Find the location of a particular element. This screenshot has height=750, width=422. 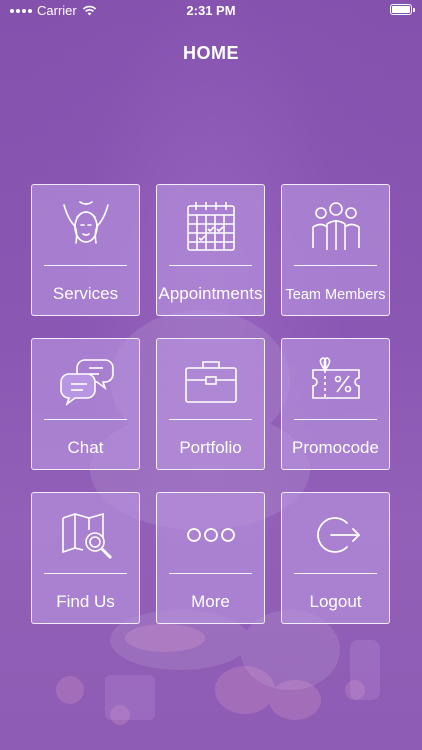

team-icon is located at coordinates (335, 227).